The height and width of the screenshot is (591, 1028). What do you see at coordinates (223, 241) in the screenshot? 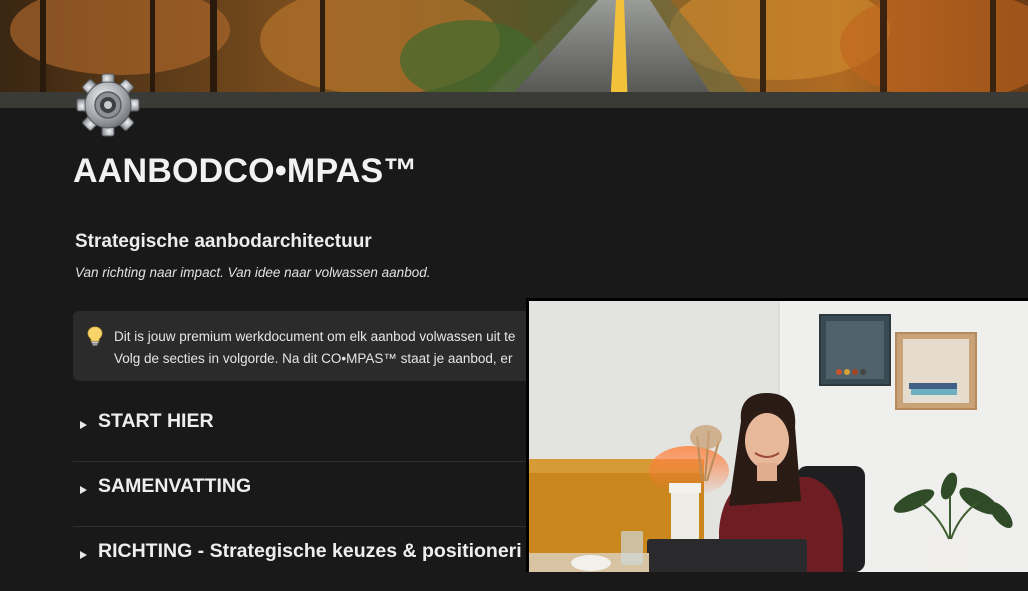
I see `page-subtitle: Strategische aanbodarchitectuur` at bounding box center [223, 241].